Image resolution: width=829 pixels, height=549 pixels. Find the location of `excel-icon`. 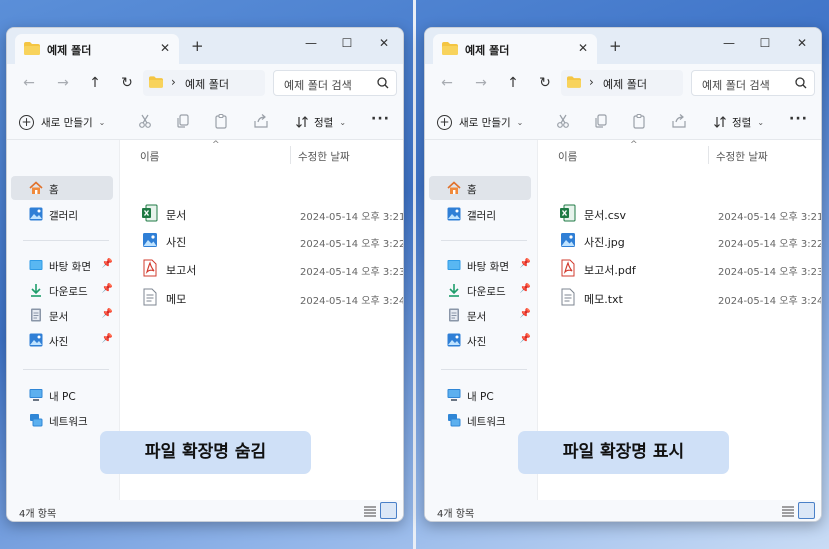

excel-icon is located at coordinates (568, 213).